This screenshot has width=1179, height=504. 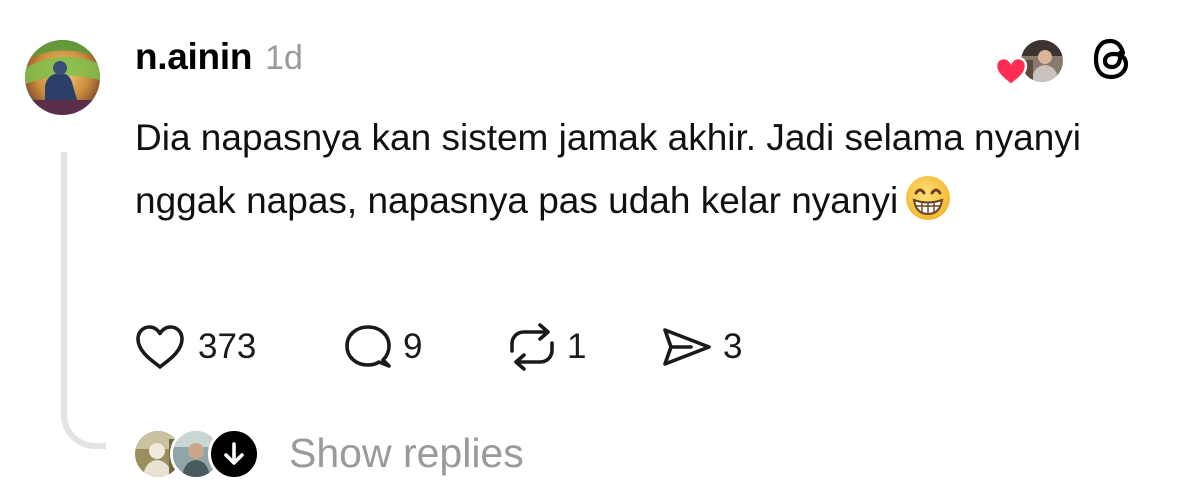 I want to click on show-replies-link: Show replies, so click(x=406, y=453).